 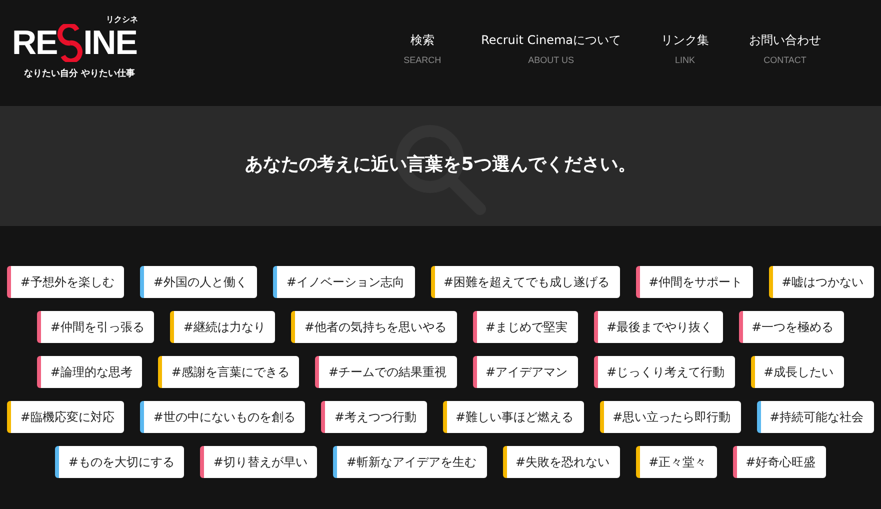 I want to click on keyword-tag: #感謝を言葉にできる, so click(x=229, y=372).